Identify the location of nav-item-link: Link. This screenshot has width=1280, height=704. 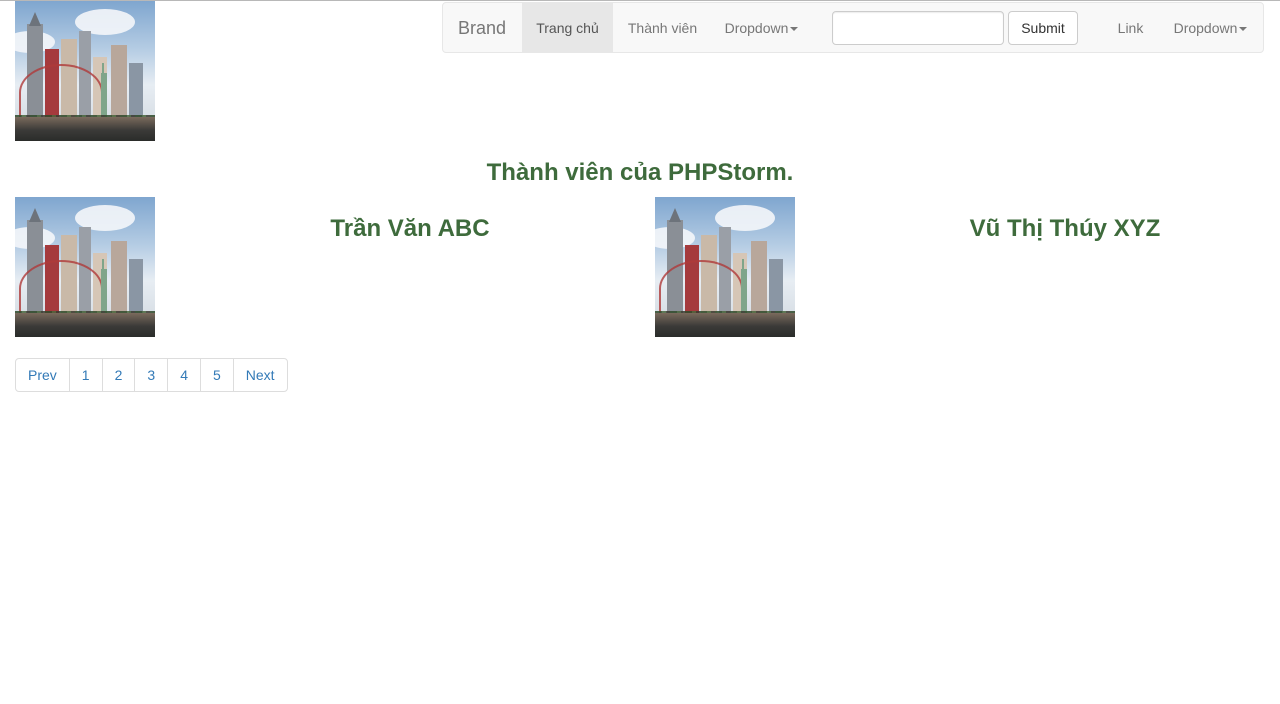
(1130, 28).